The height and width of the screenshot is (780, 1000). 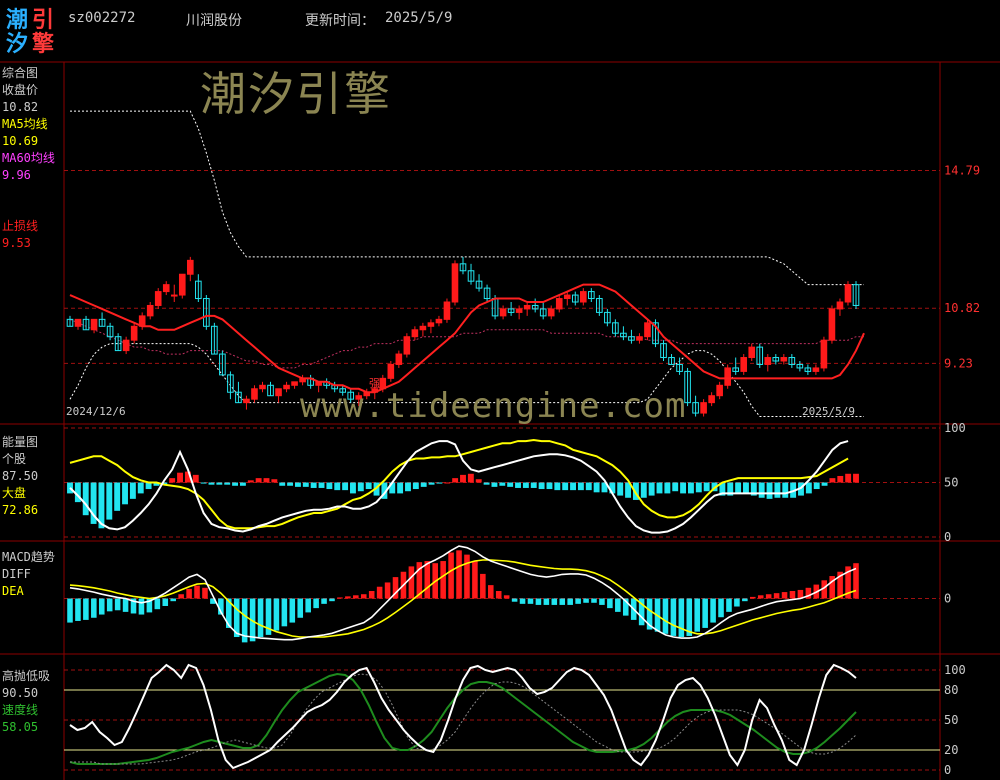 I want to click on date-end-label: 2025/5/9, so click(x=828, y=411).